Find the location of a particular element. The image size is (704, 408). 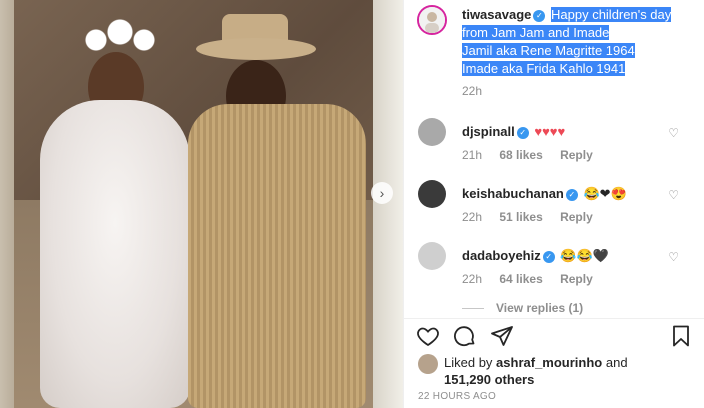

comment-text: keishabuchanan ✓ 😂❤😍 is located at coordinates (544, 194).